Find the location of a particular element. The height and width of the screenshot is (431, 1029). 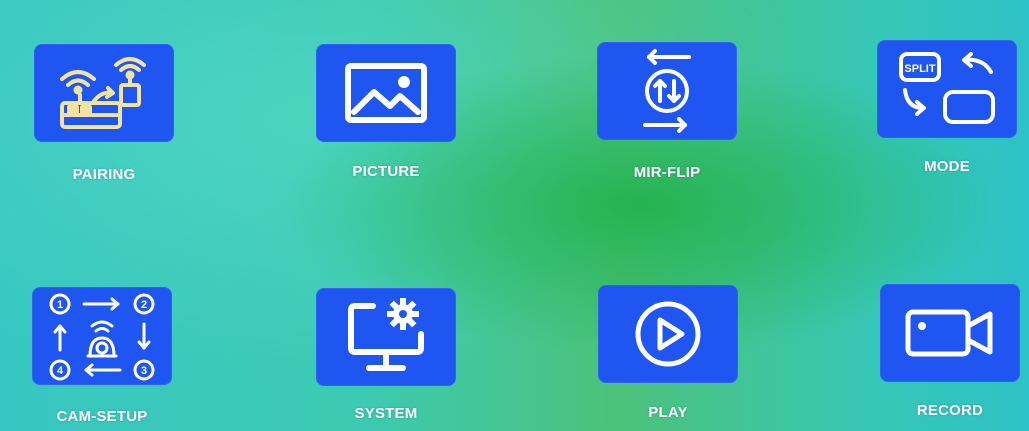

picture-icon is located at coordinates (386, 93).